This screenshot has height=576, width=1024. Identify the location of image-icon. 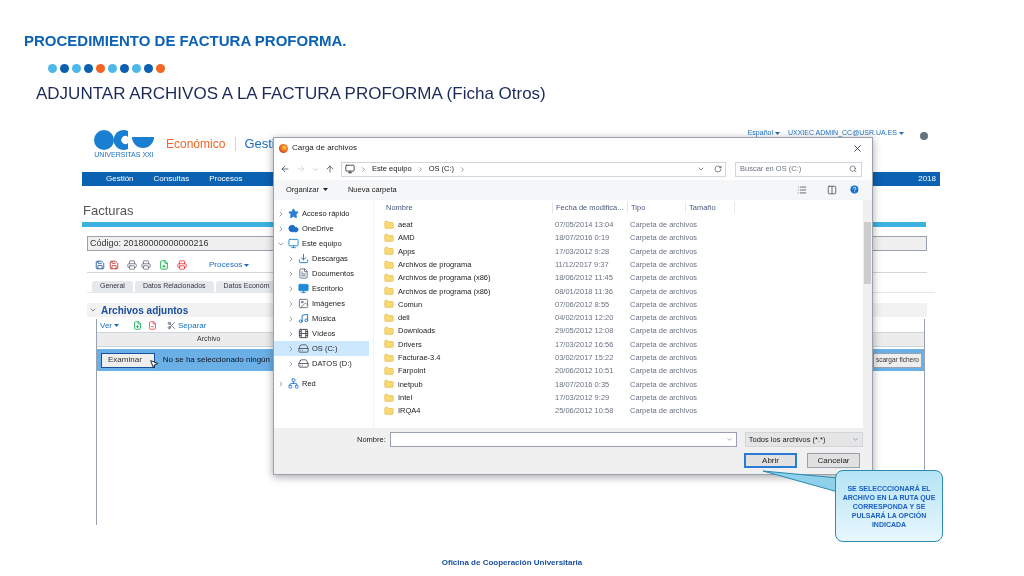
(303, 303).